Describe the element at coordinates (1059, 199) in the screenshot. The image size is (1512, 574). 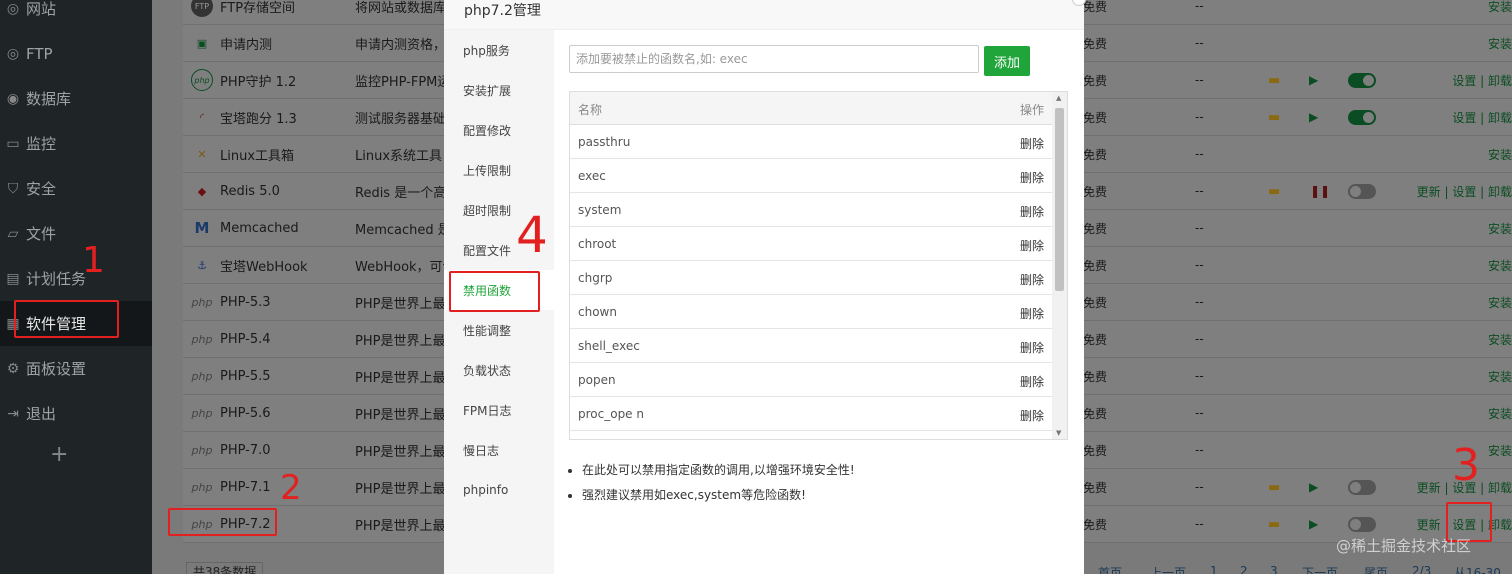
I see `scroll-thumb` at that location.